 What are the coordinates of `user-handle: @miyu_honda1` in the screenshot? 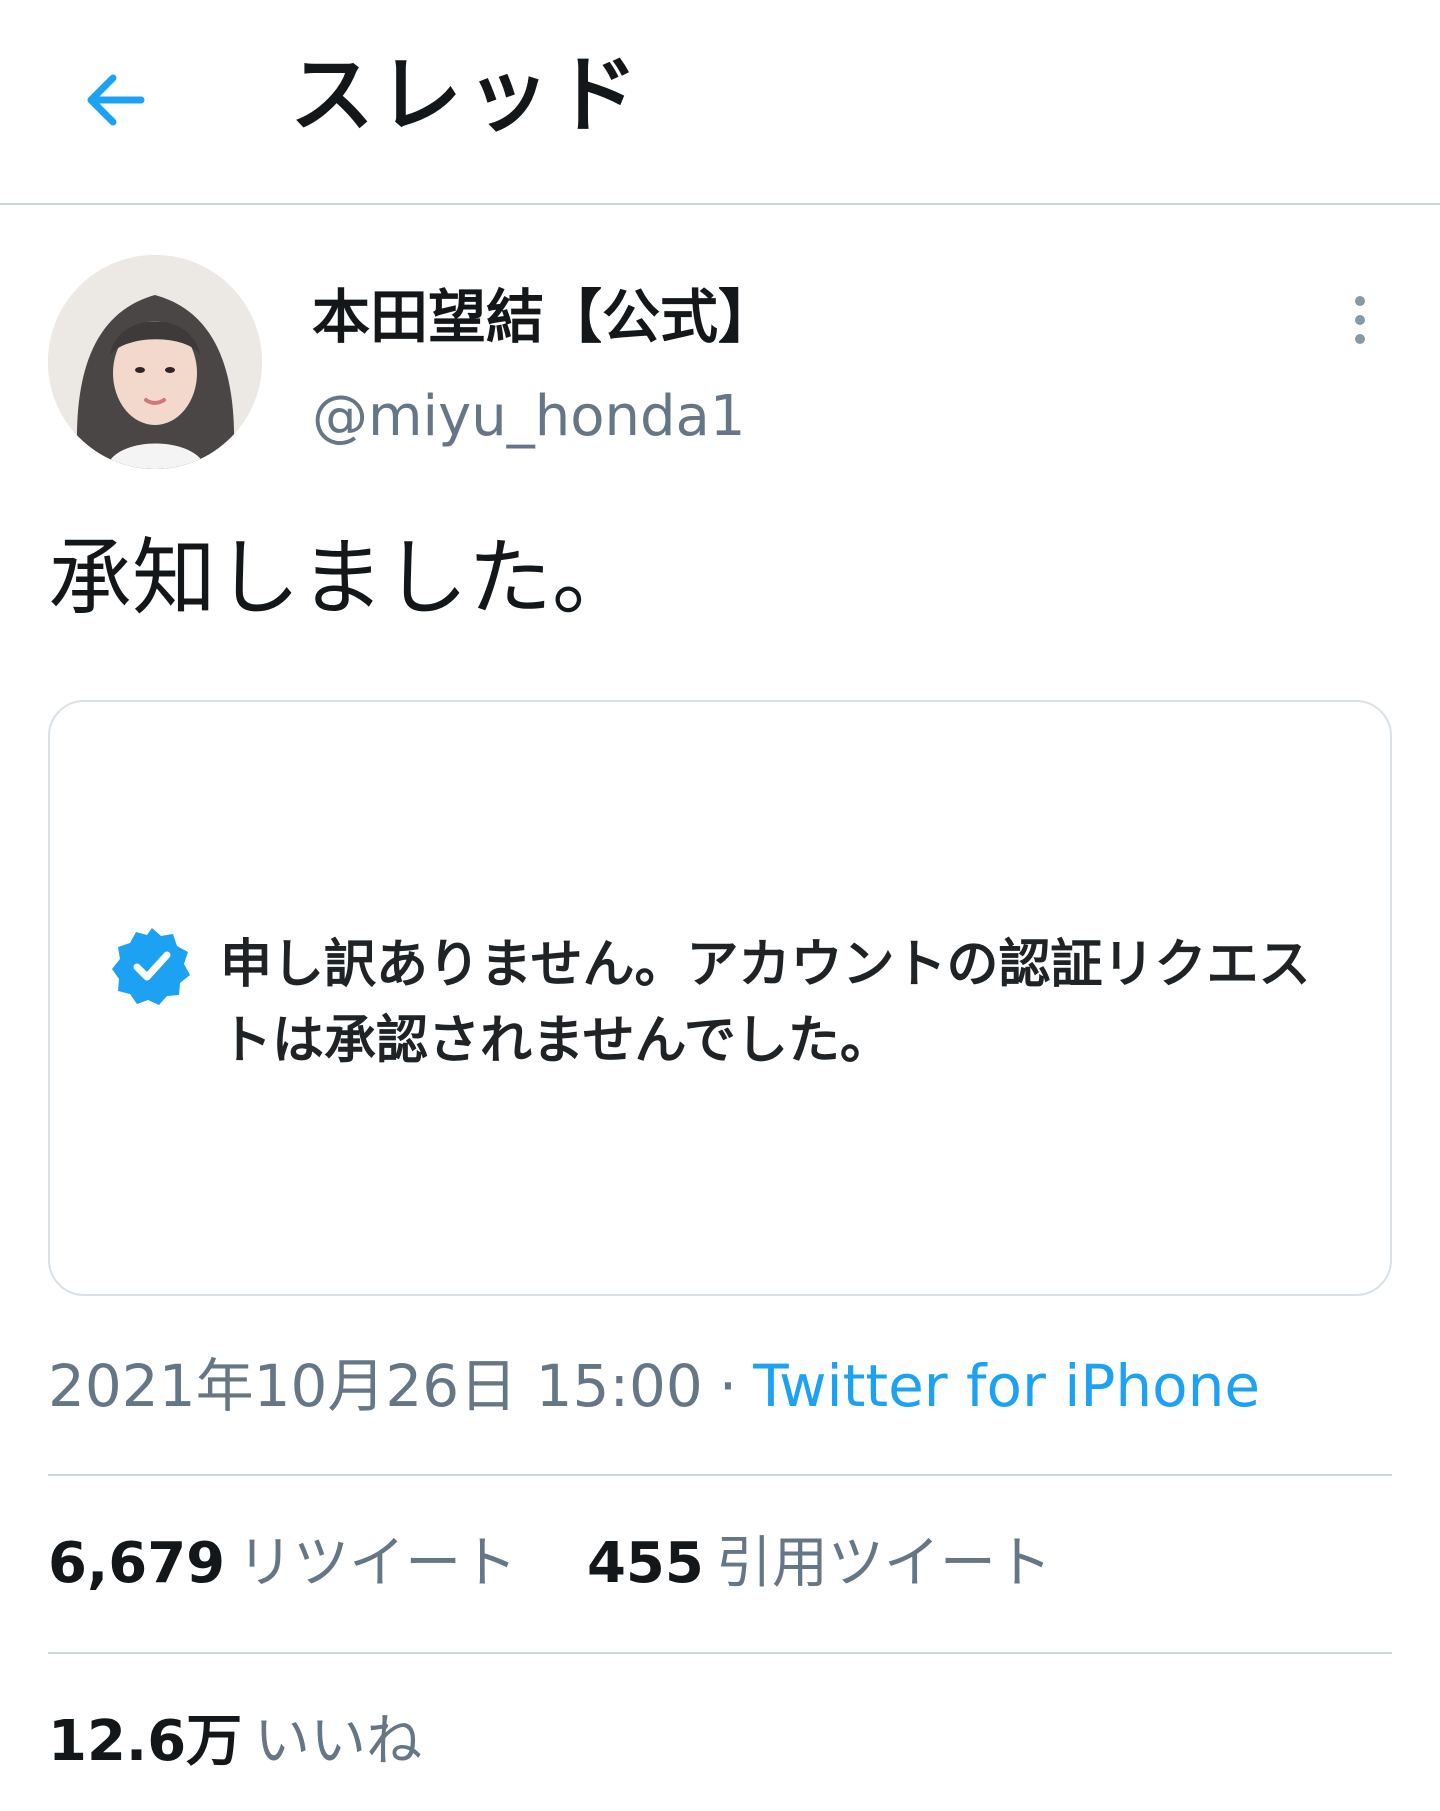 It's located at (528, 417).